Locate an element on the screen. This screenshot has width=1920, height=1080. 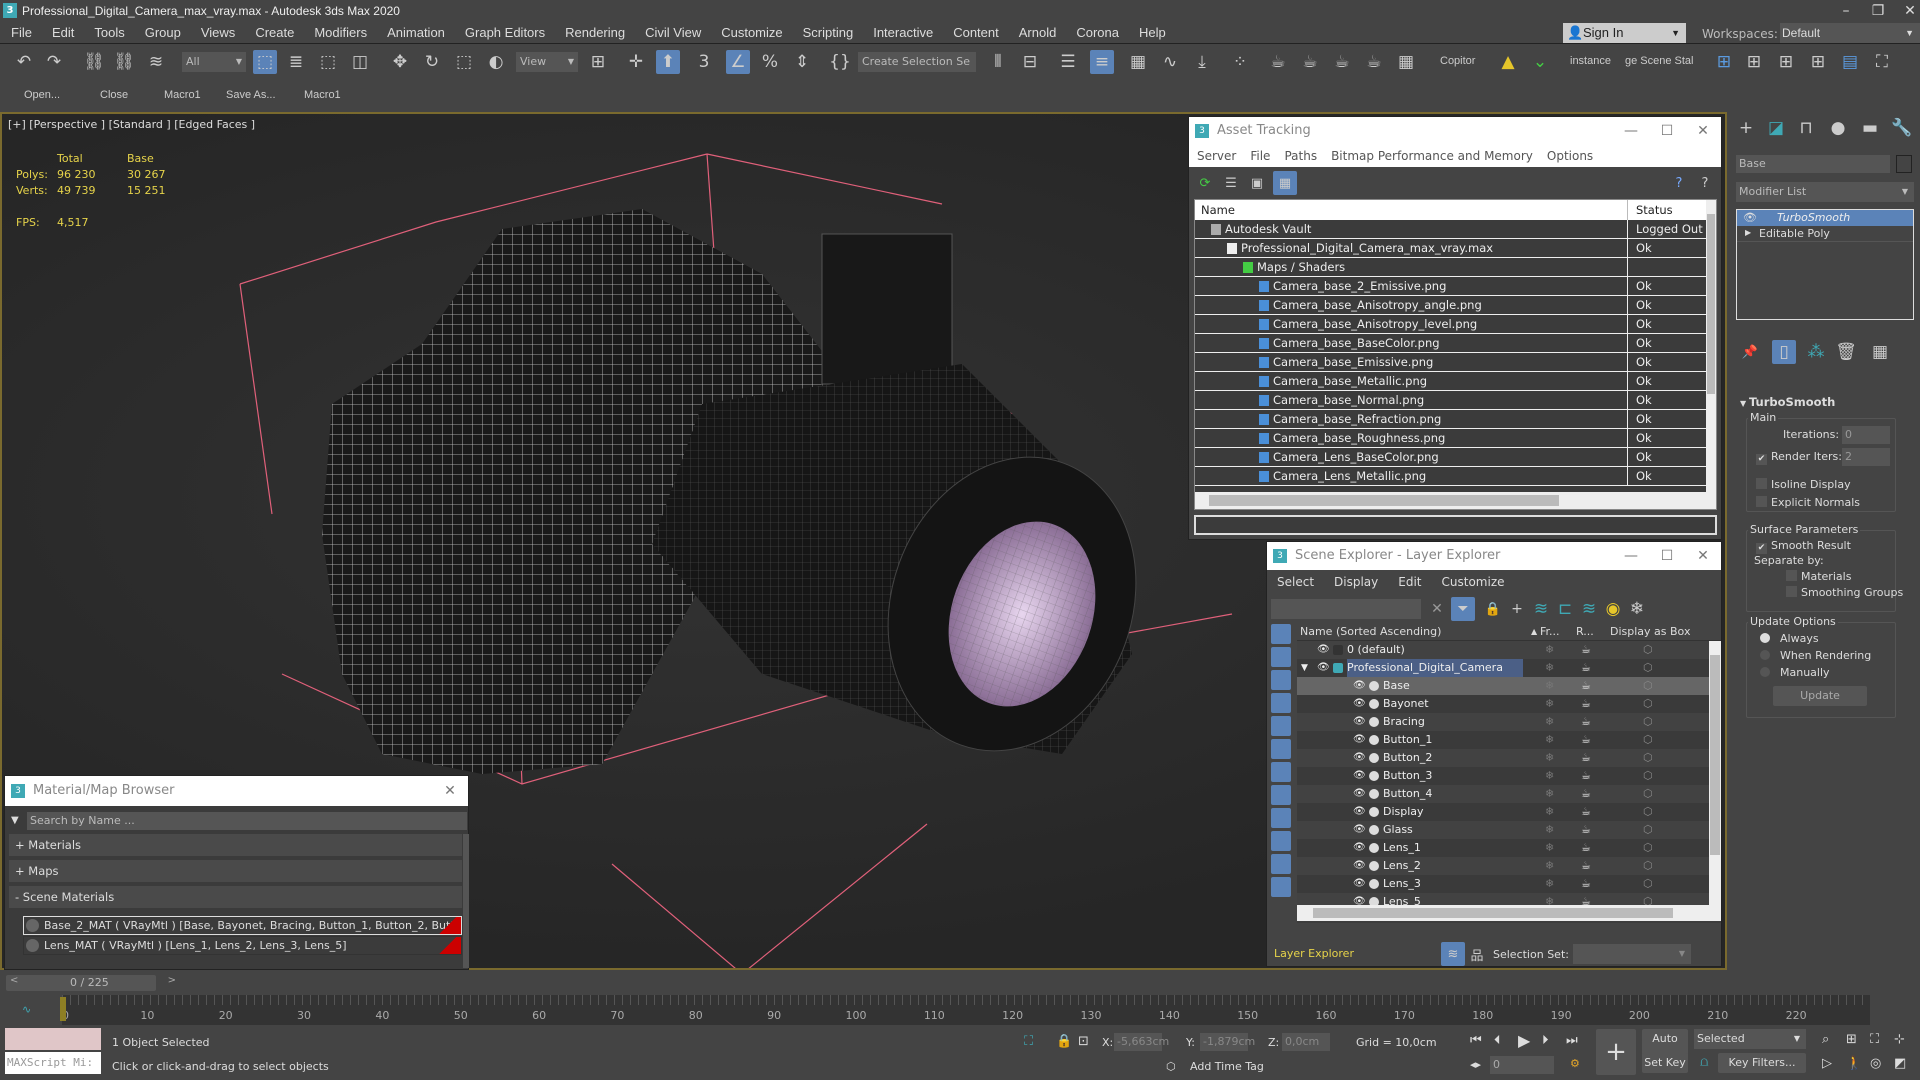
next-frame-icon: > is located at coordinates (172, 980).